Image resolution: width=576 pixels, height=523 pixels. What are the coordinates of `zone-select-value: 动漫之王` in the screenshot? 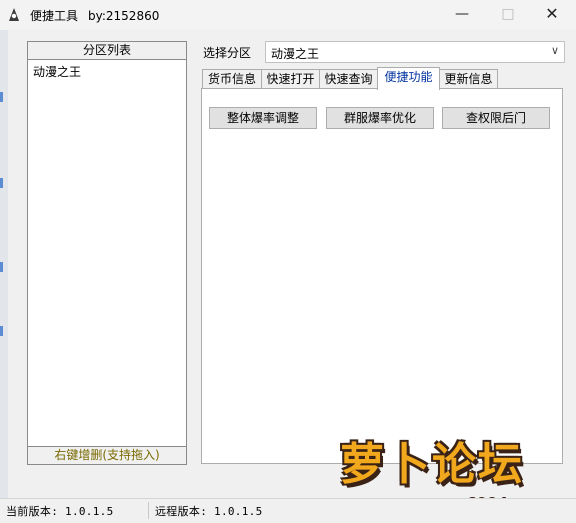 It's located at (295, 54).